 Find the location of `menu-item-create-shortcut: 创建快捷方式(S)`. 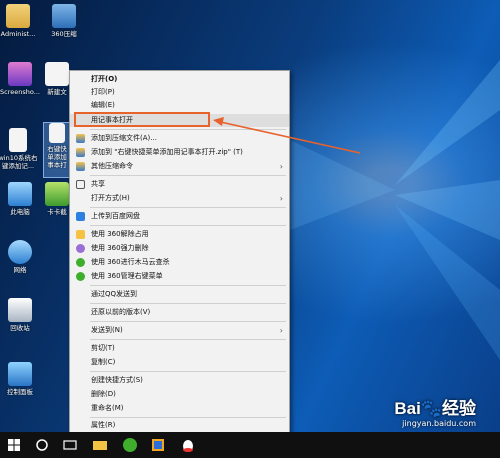

menu-item-create-shortcut: 创建快捷方式(S) is located at coordinates (179, 380).